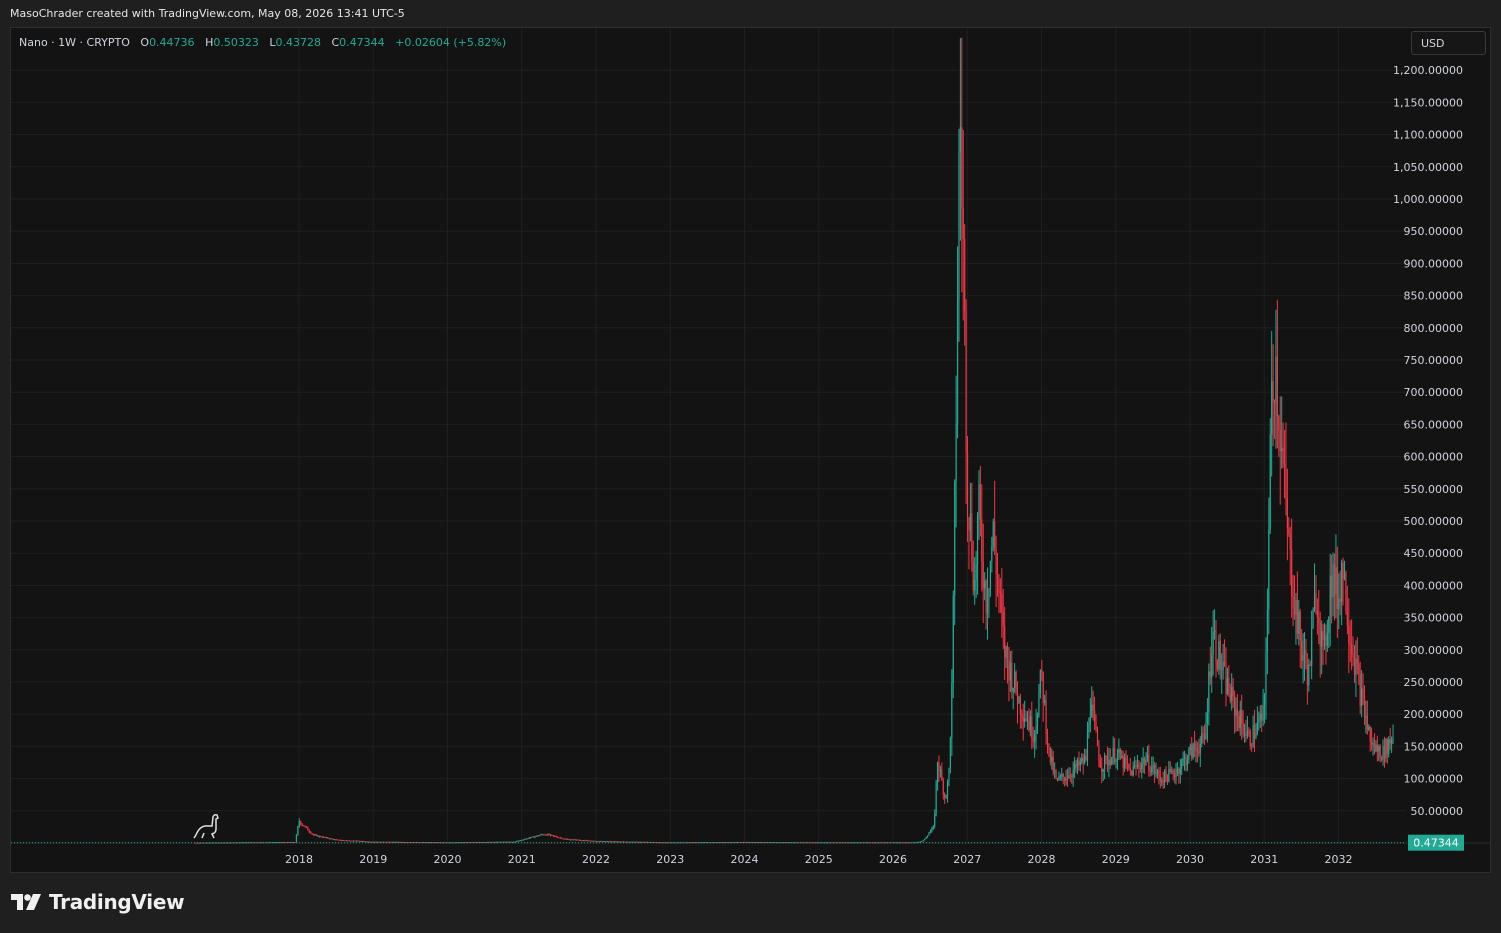 The width and height of the screenshot is (1501, 933). Describe the element at coordinates (1434, 457) in the screenshot. I see `y-tick-label: 600.00000` at that location.